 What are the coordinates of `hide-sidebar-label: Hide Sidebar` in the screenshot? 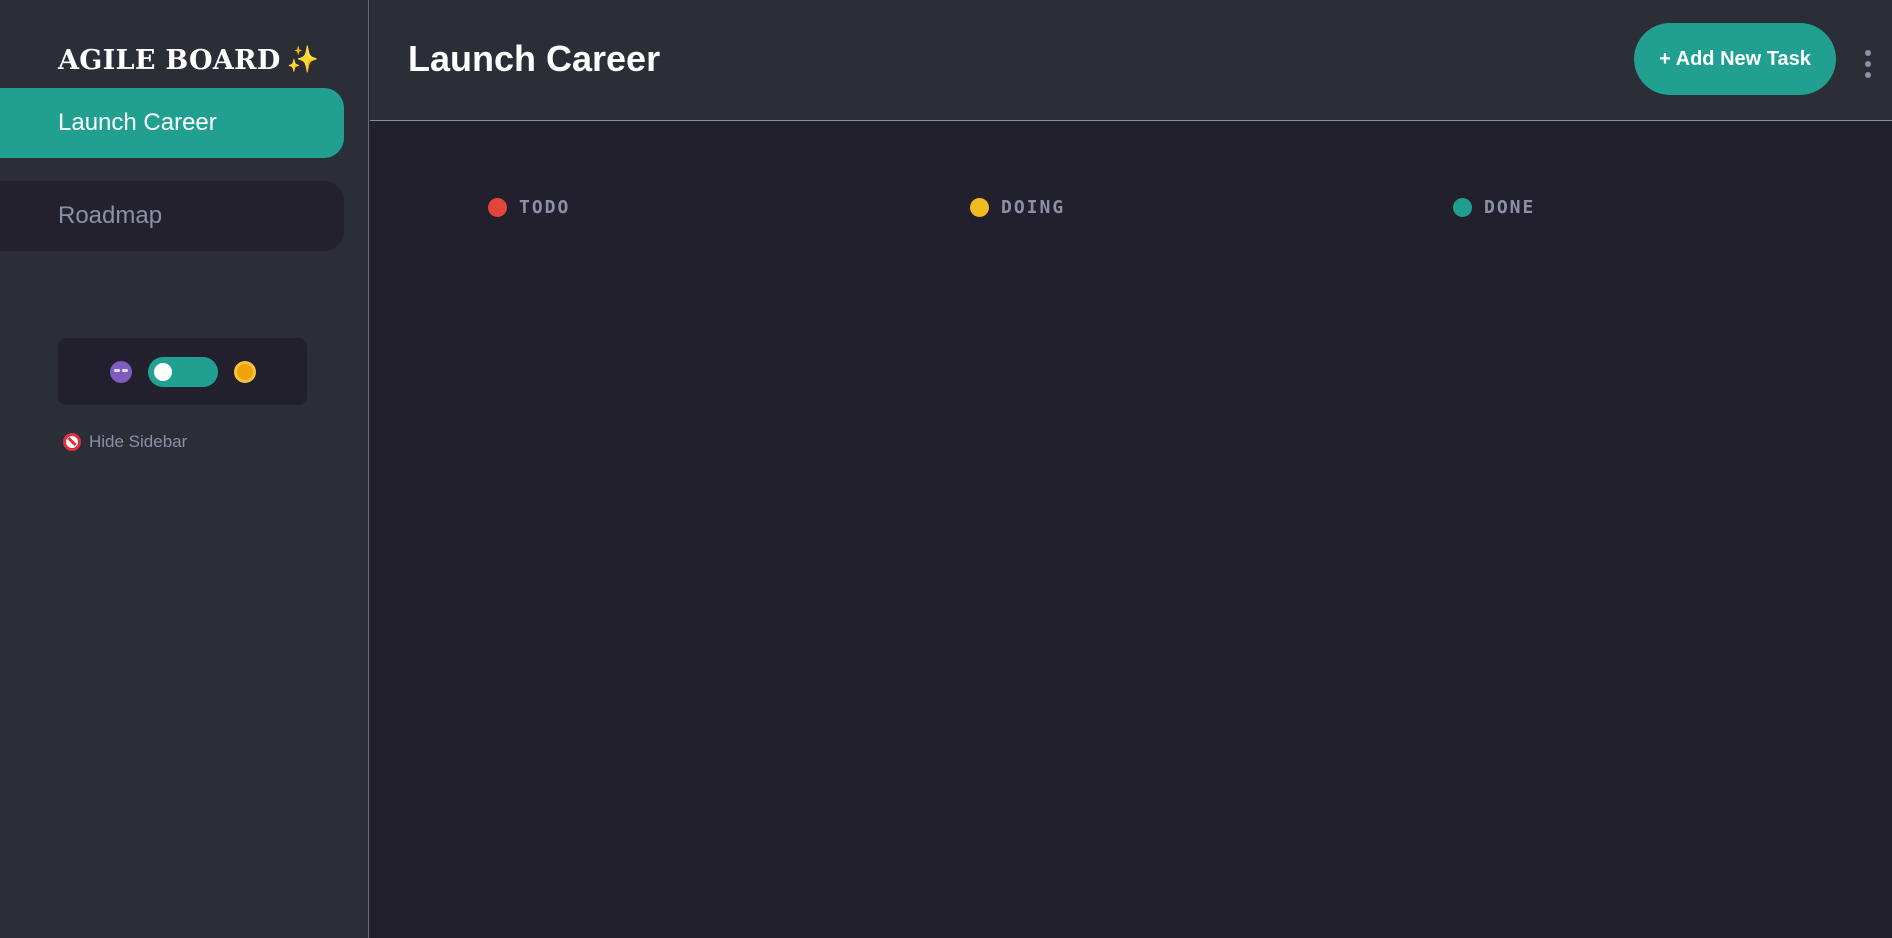 It's located at (138, 441).